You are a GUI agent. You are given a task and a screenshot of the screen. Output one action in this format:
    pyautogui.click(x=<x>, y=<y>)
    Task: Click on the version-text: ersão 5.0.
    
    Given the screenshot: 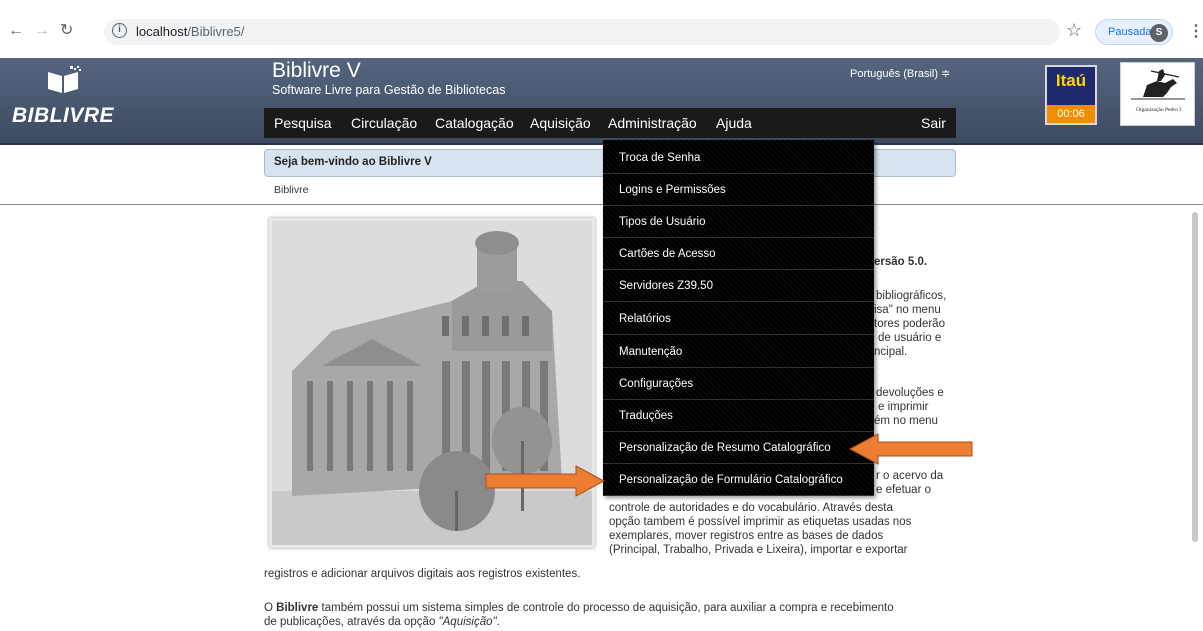 What is the action you would take?
    pyautogui.click(x=901, y=262)
    